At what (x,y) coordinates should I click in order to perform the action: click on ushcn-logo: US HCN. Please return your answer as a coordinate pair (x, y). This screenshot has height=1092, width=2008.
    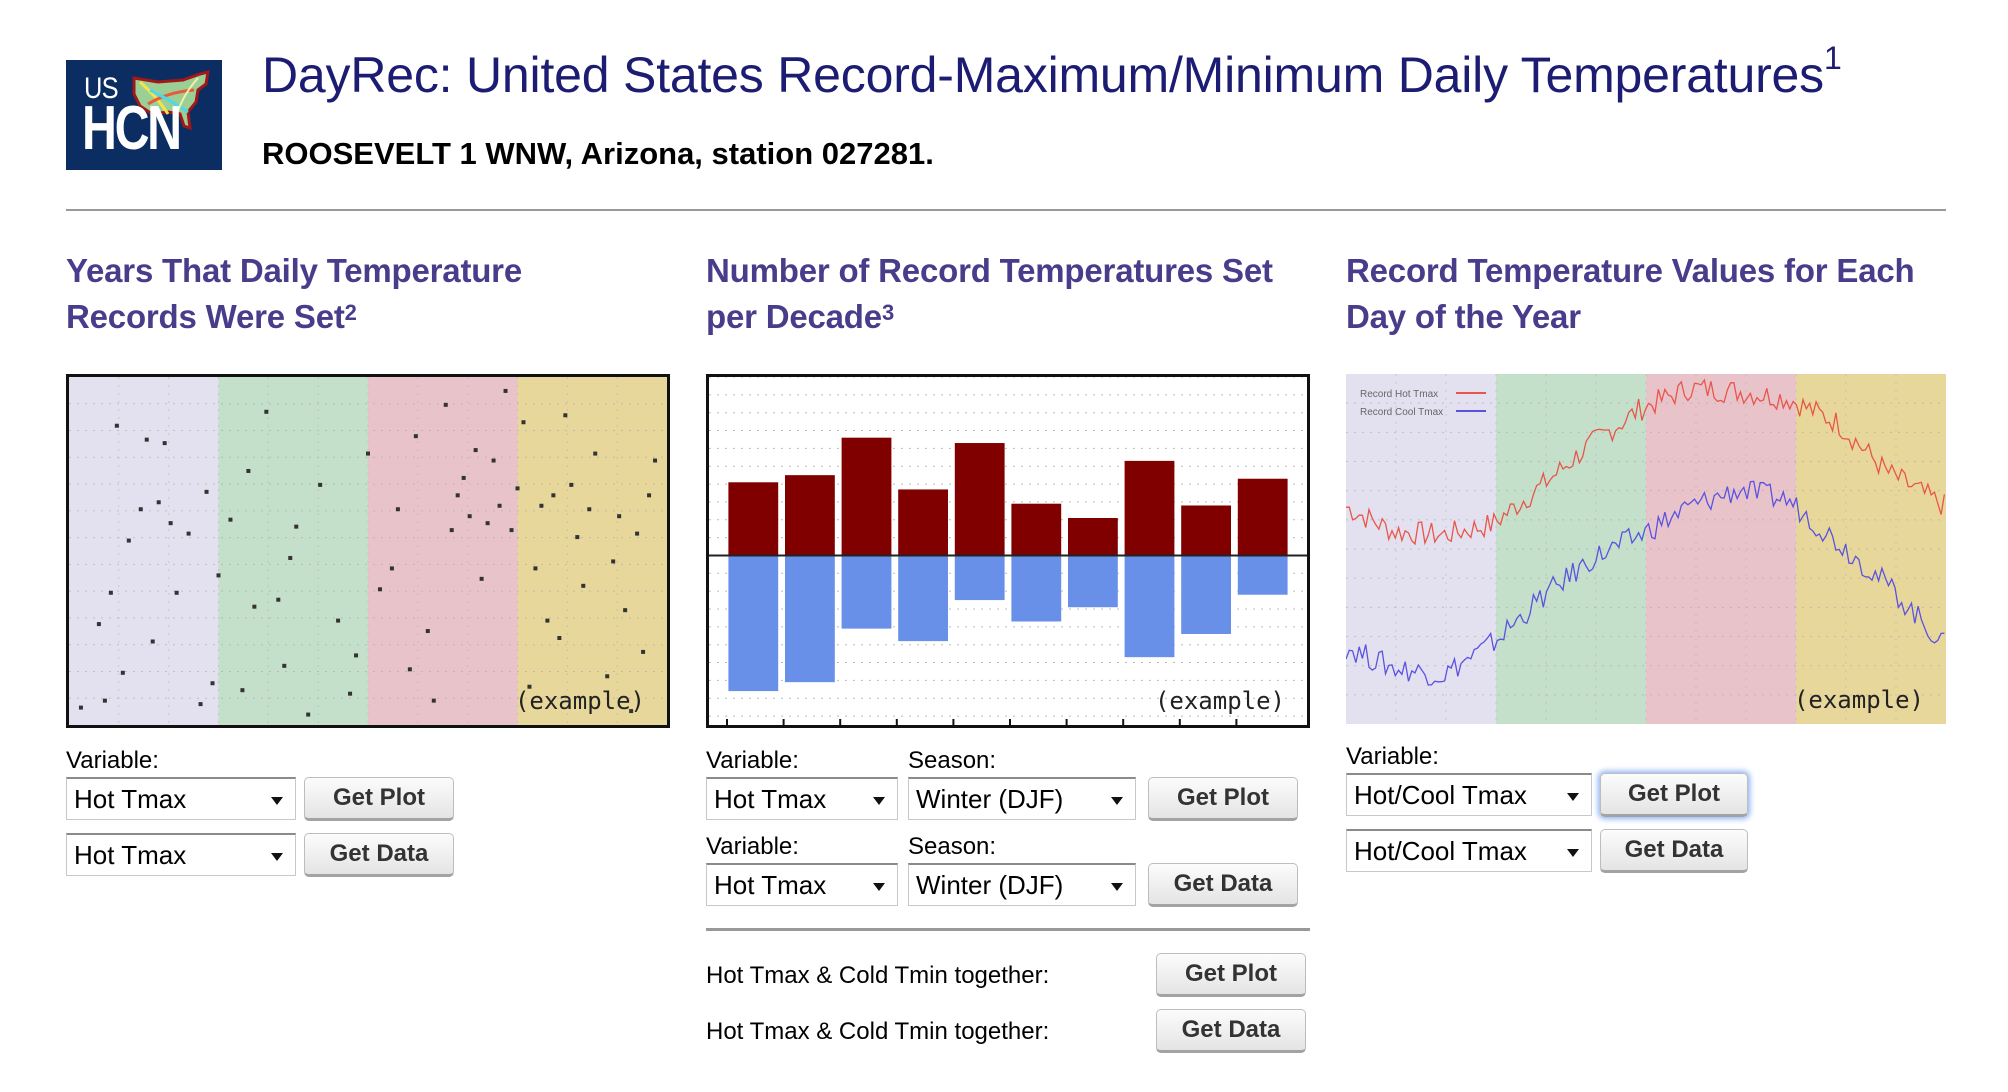
    Looking at the image, I should click on (144, 115).